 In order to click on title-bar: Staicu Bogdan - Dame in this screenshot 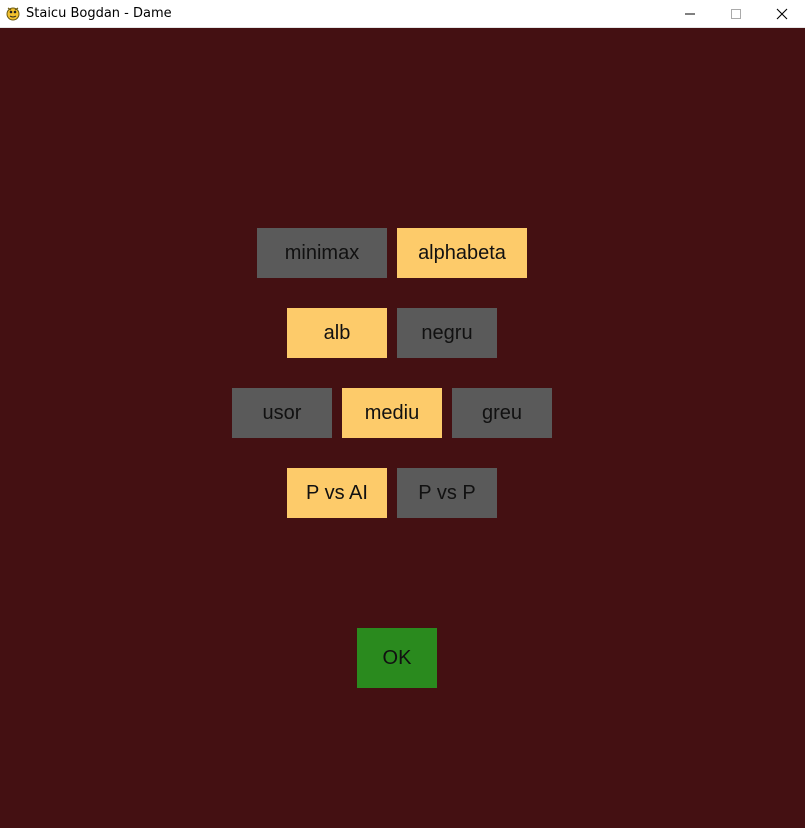, I will do `click(402, 14)`.